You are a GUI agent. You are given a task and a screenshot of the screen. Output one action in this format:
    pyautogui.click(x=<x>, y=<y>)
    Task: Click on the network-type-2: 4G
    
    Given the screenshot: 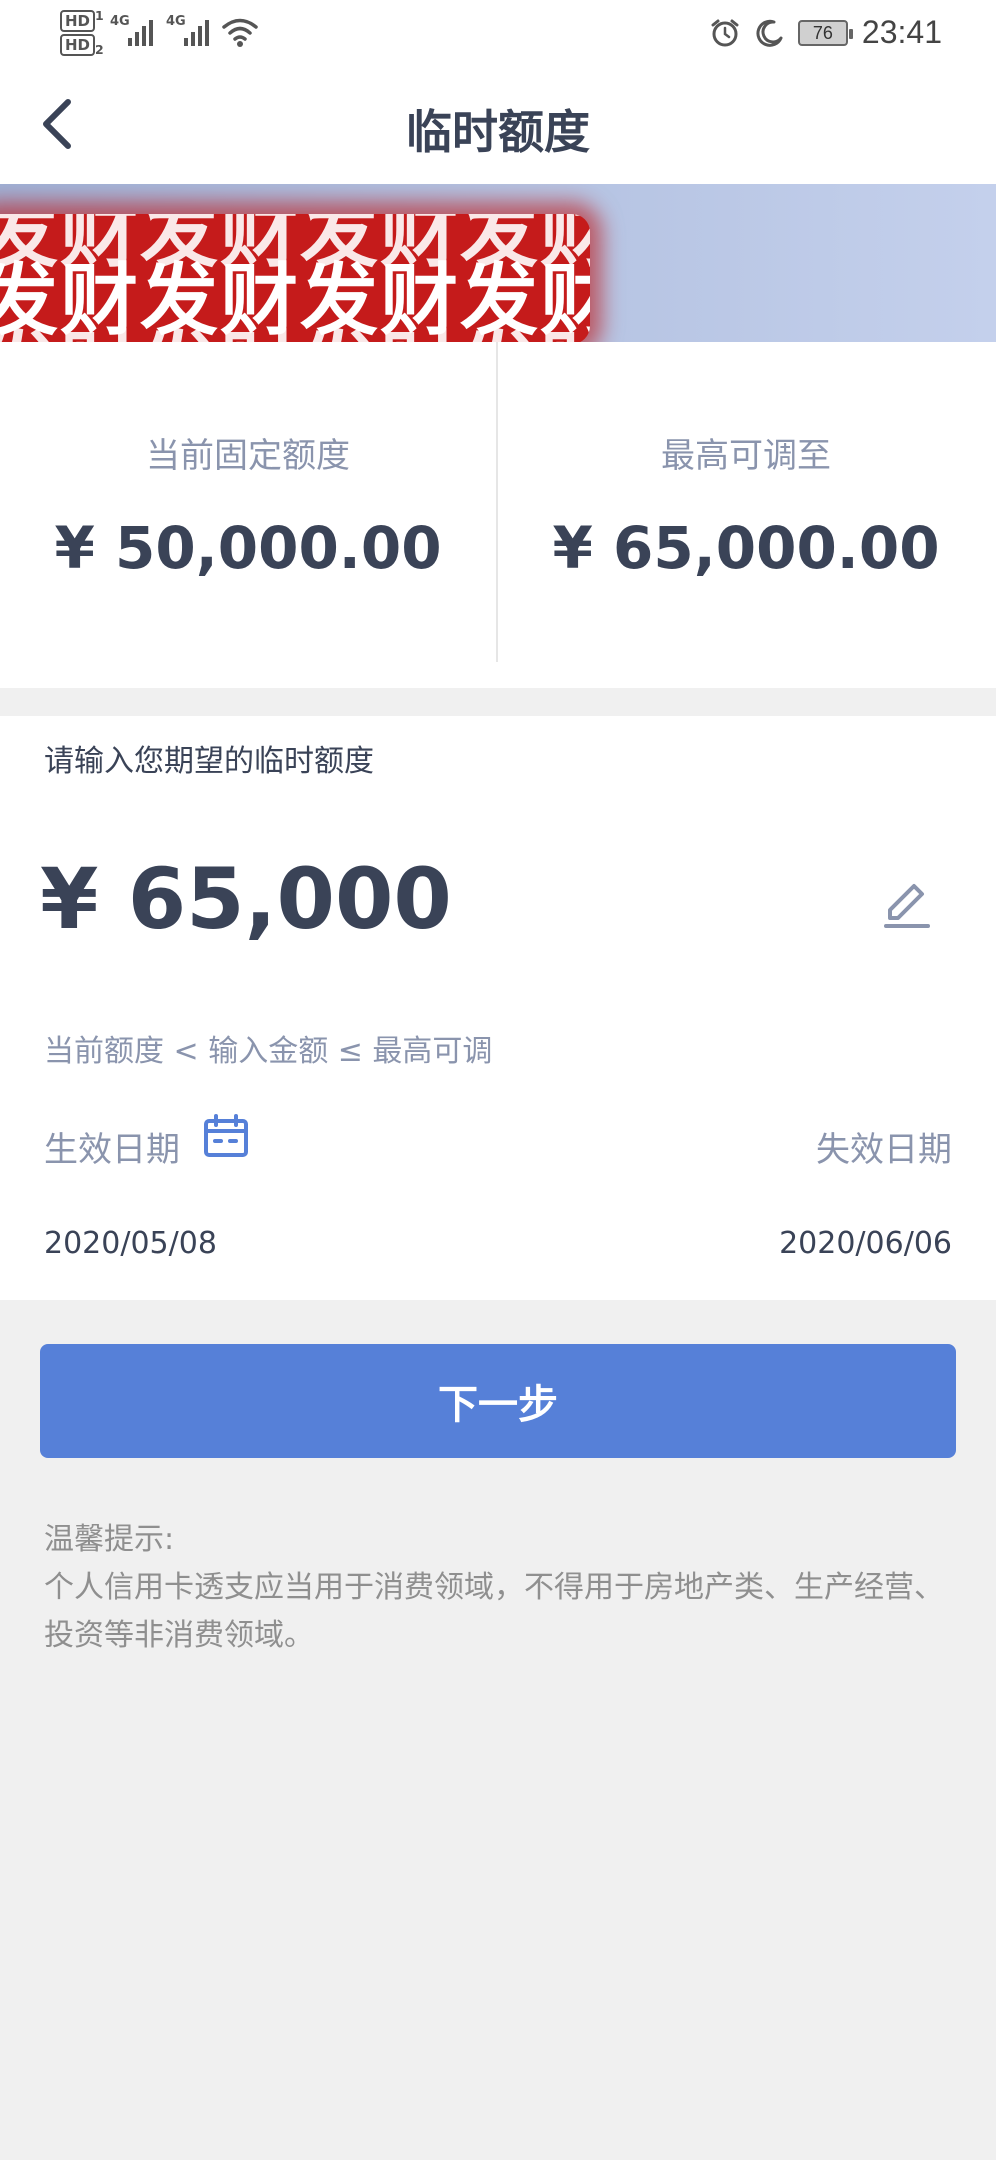 What is the action you would take?
    pyautogui.click(x=176, y=21)
    